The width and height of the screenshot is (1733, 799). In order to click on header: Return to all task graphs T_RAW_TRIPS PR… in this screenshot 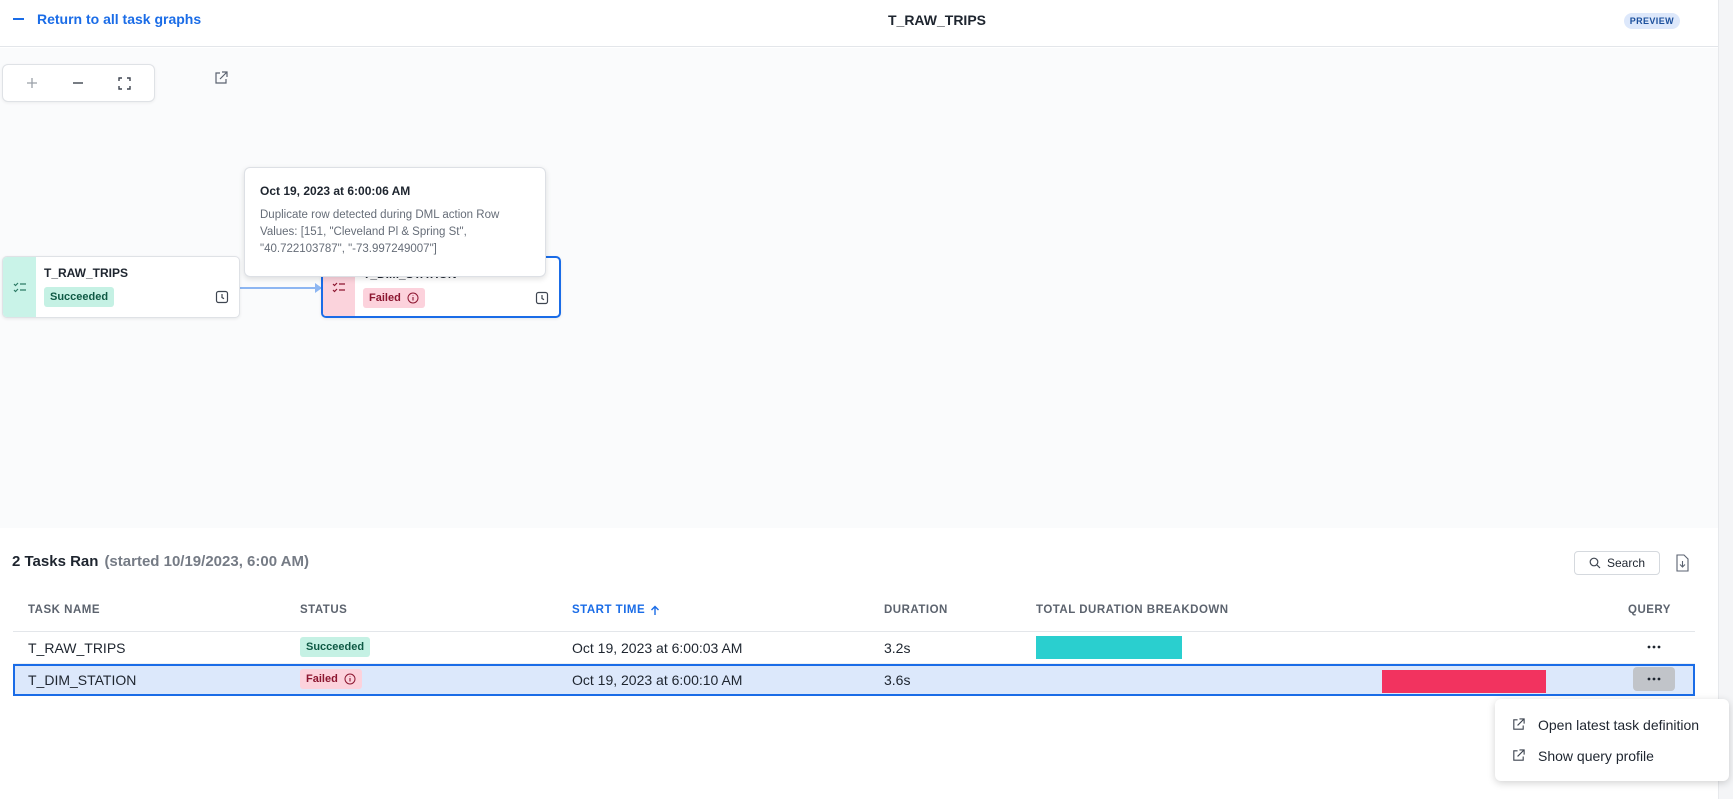, I will do `click(859, 23)`.